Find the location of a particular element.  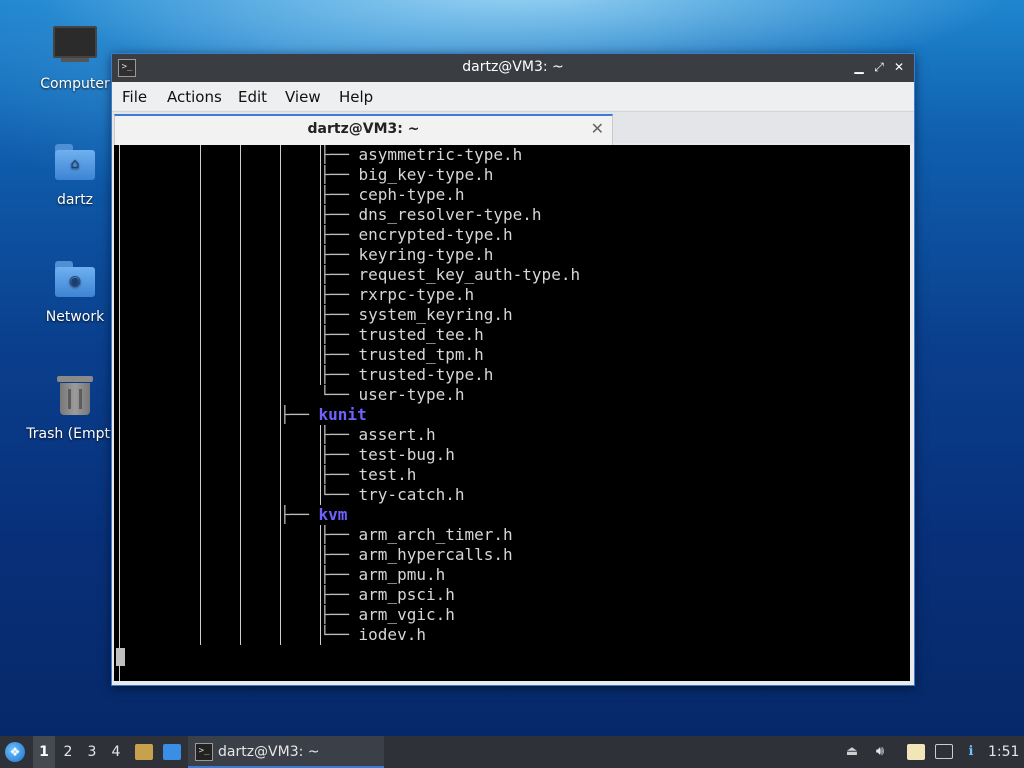

window-titlebar: >_ dartz@VM3: ~ ▁ ⤢ ✕ is located at coordinates (513, 68).